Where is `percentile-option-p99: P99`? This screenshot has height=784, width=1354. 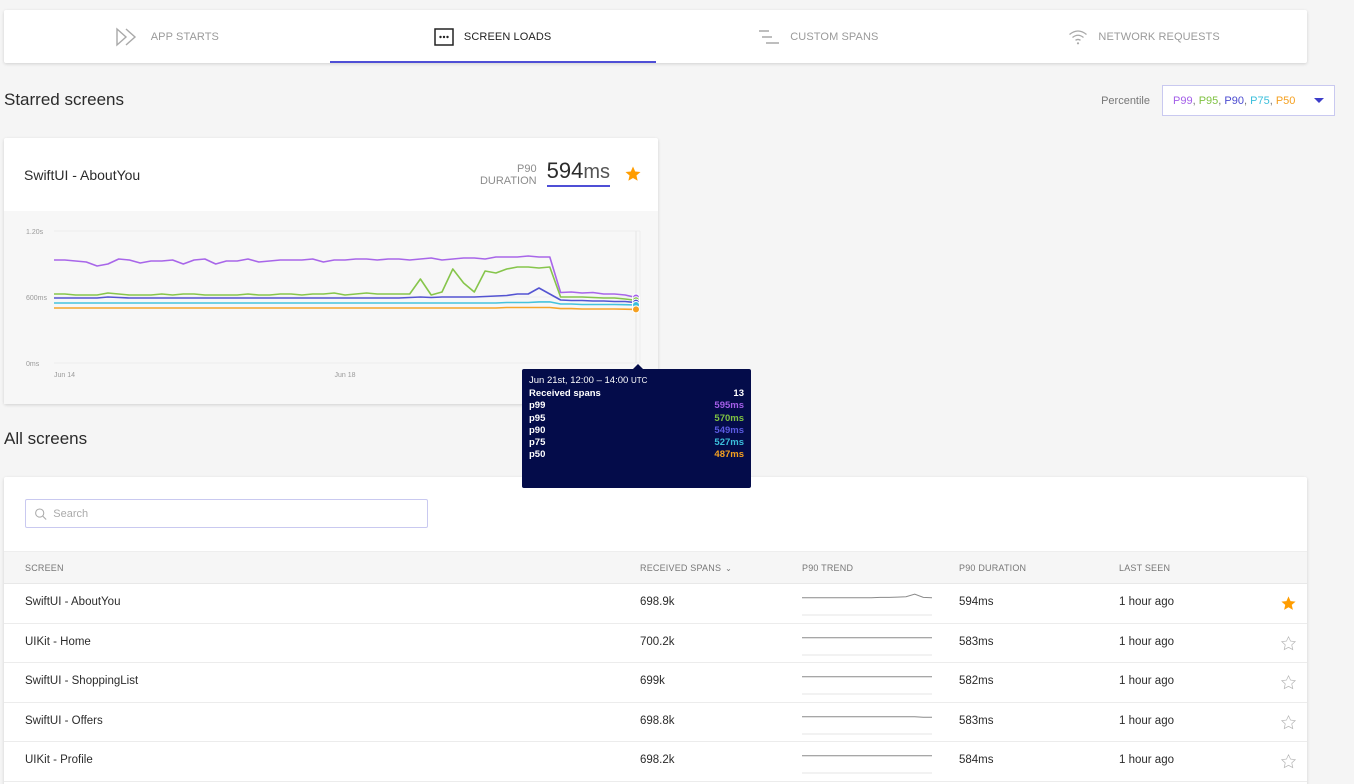 percentile-option-p99: P99 is located at coordinates (1183, 100).